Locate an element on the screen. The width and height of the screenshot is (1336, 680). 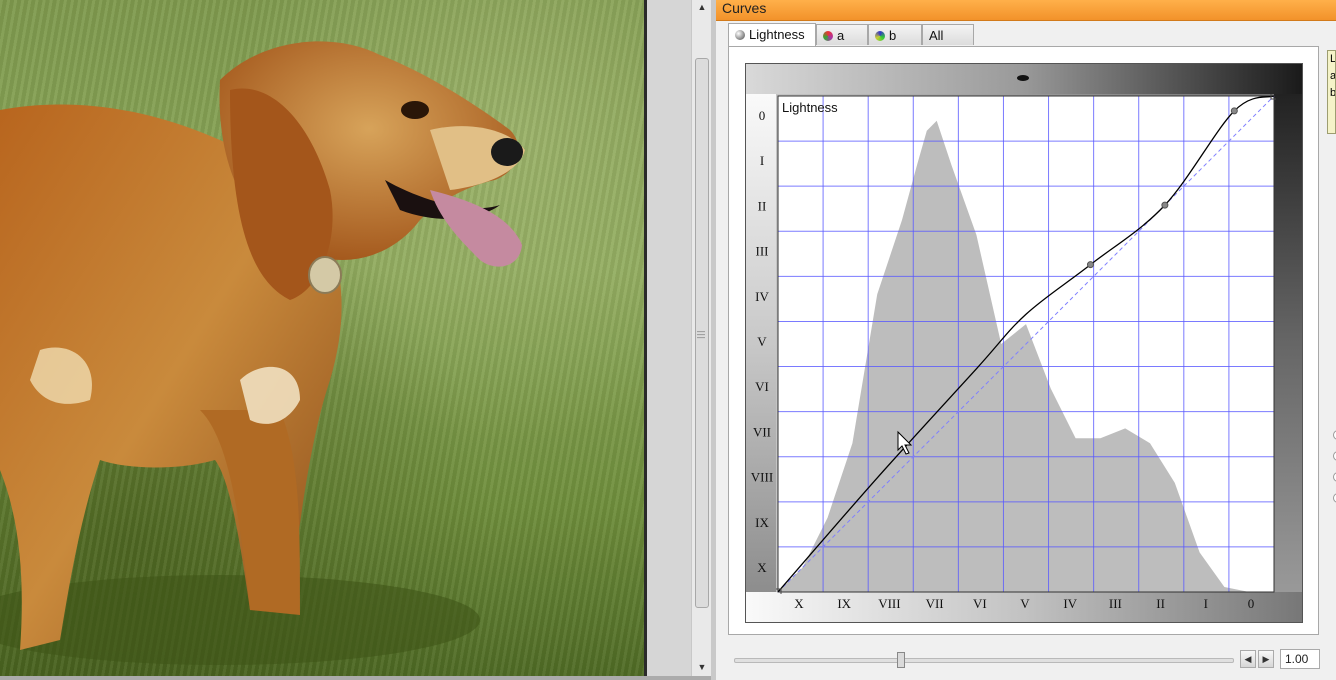
canvas-background is located at coordinates (669, 338).